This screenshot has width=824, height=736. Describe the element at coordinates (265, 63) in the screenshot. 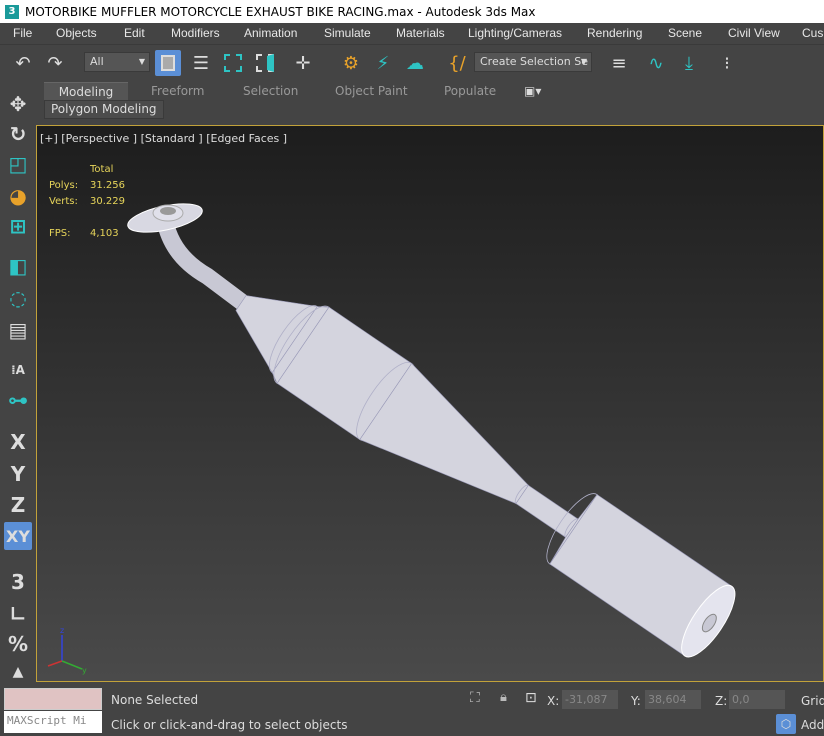

I see `window-crossing-icon` at that location.